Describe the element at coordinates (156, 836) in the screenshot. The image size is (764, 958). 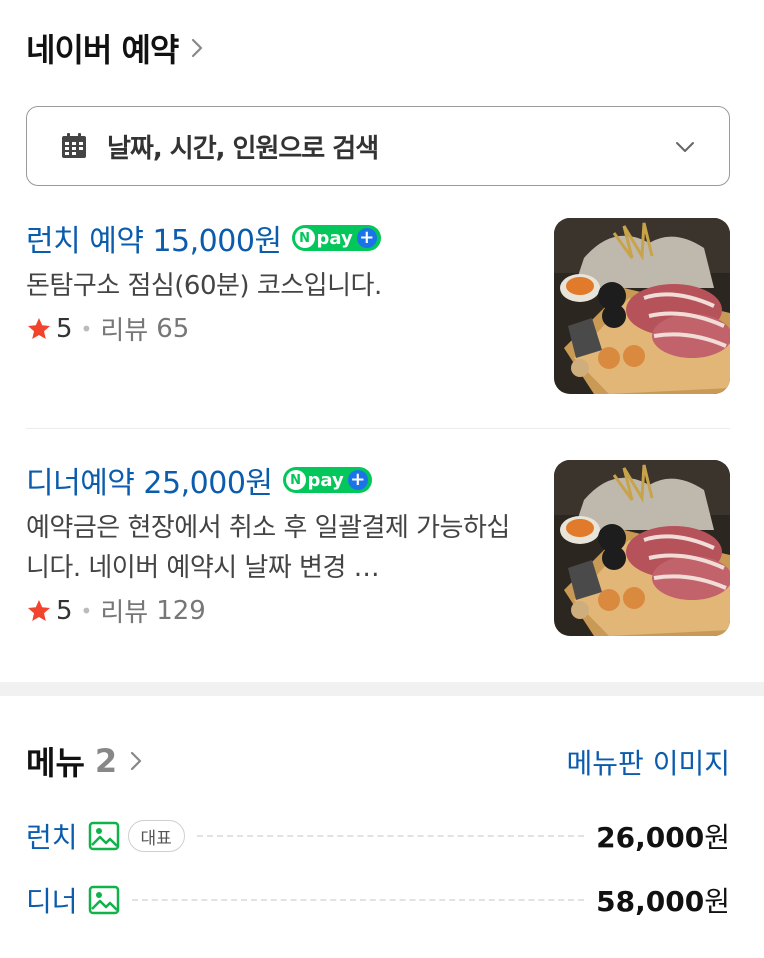
I see `representative-badge: 대표` at that location.